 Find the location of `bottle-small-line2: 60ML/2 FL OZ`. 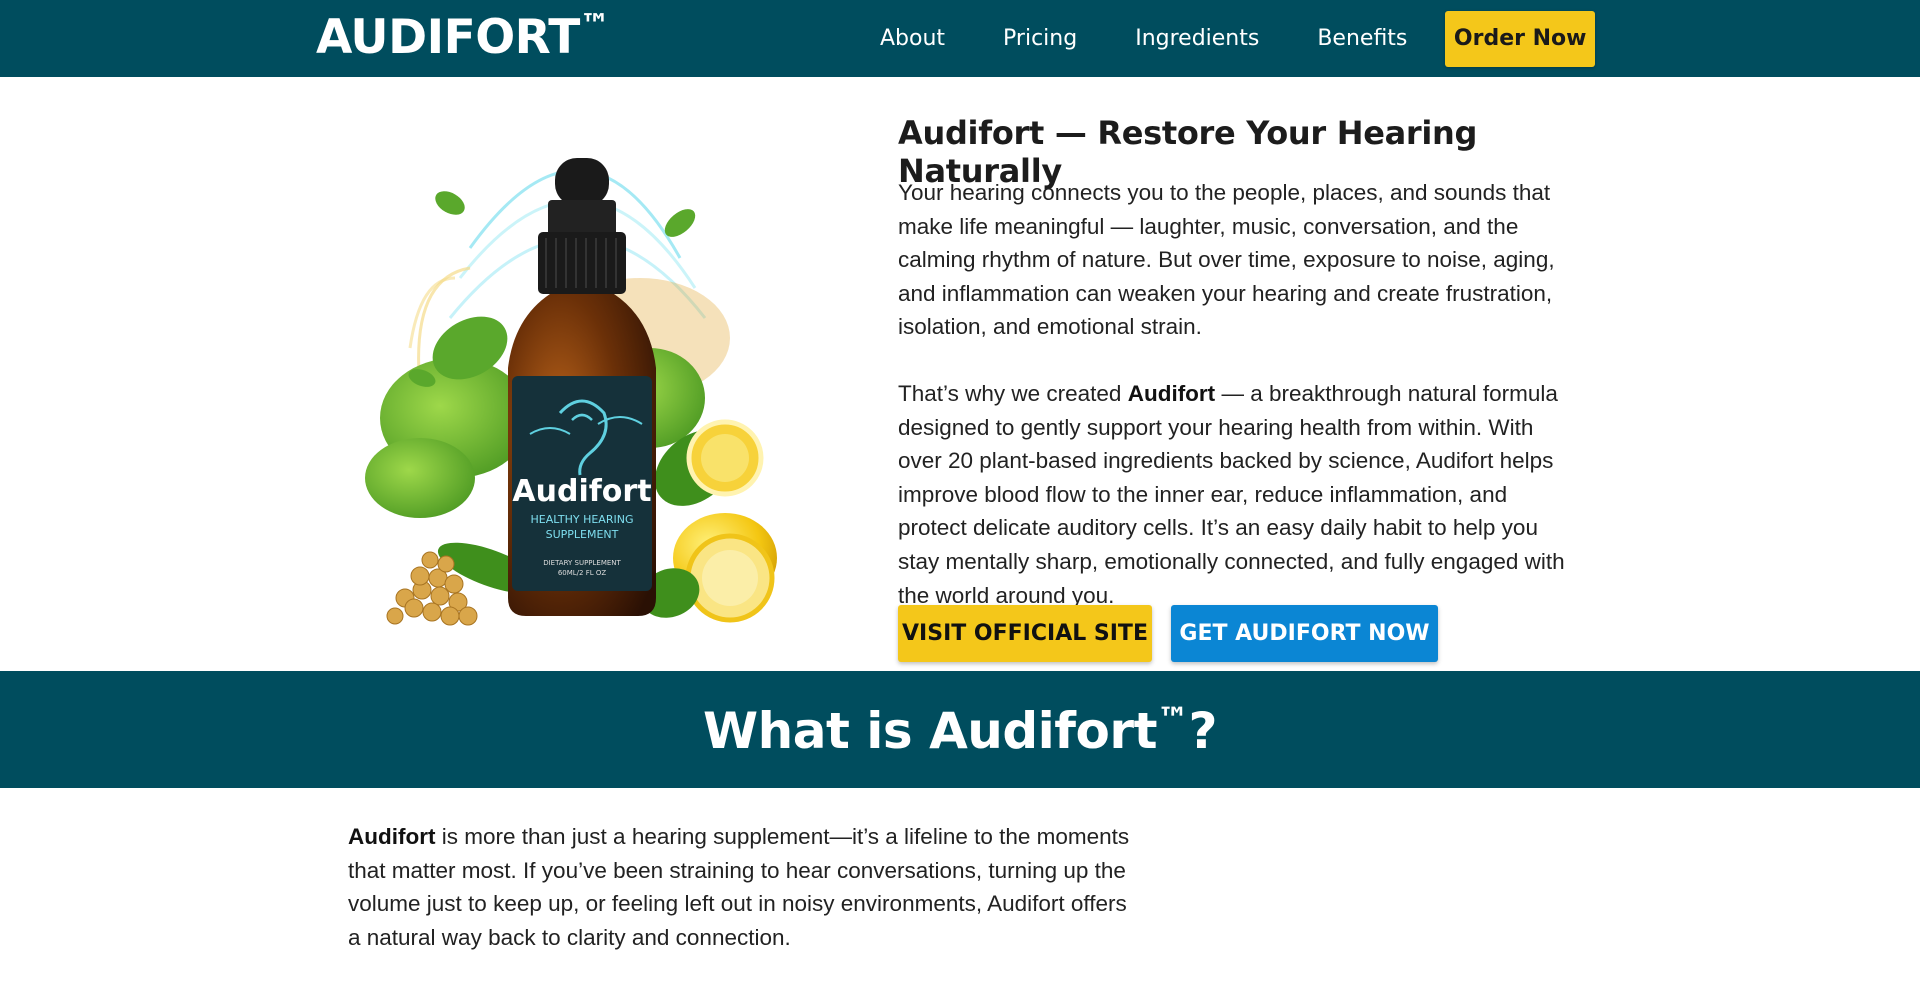

bottle-small-line2: 60ML/2 FL OZ is located at coordinates (582, 573).